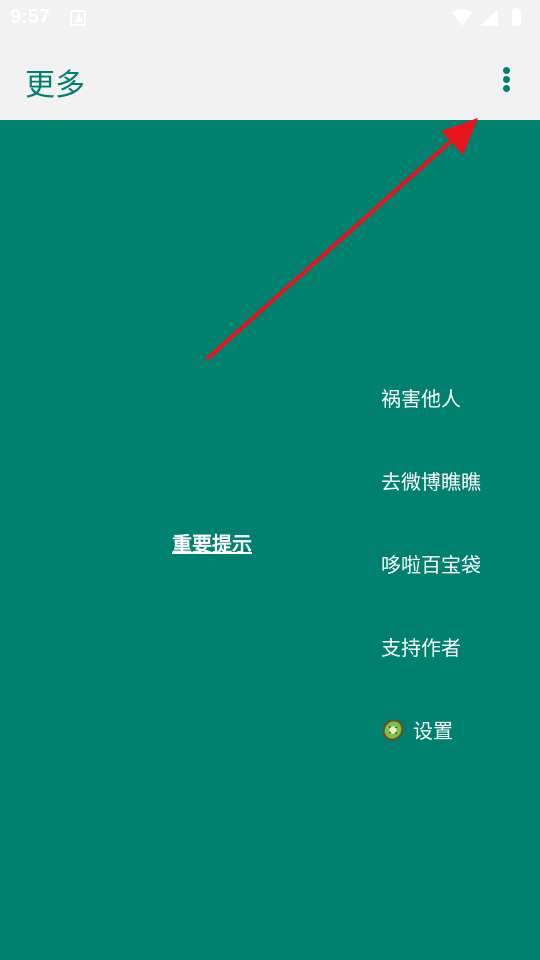  I want to click on battery-icon, so click(516, 17).